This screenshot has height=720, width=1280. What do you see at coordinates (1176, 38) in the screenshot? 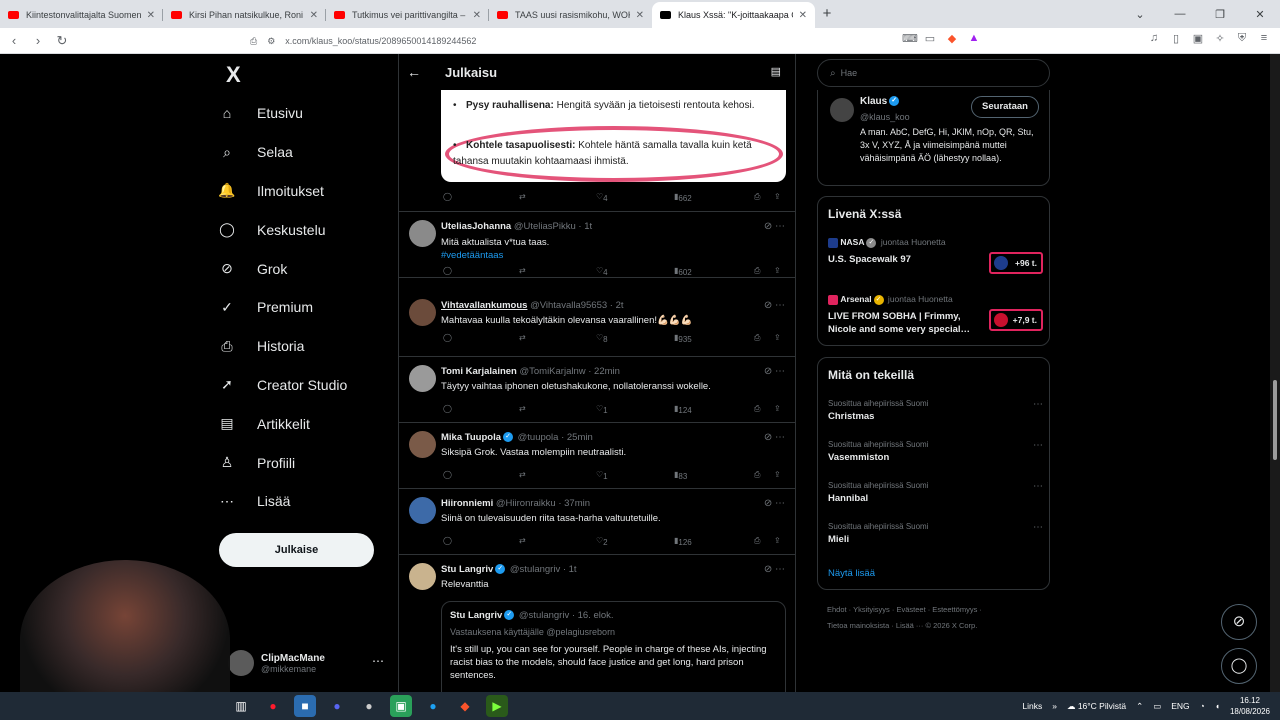
I see `sidebar-icon: ▯` at bounding box center [1176, 38].